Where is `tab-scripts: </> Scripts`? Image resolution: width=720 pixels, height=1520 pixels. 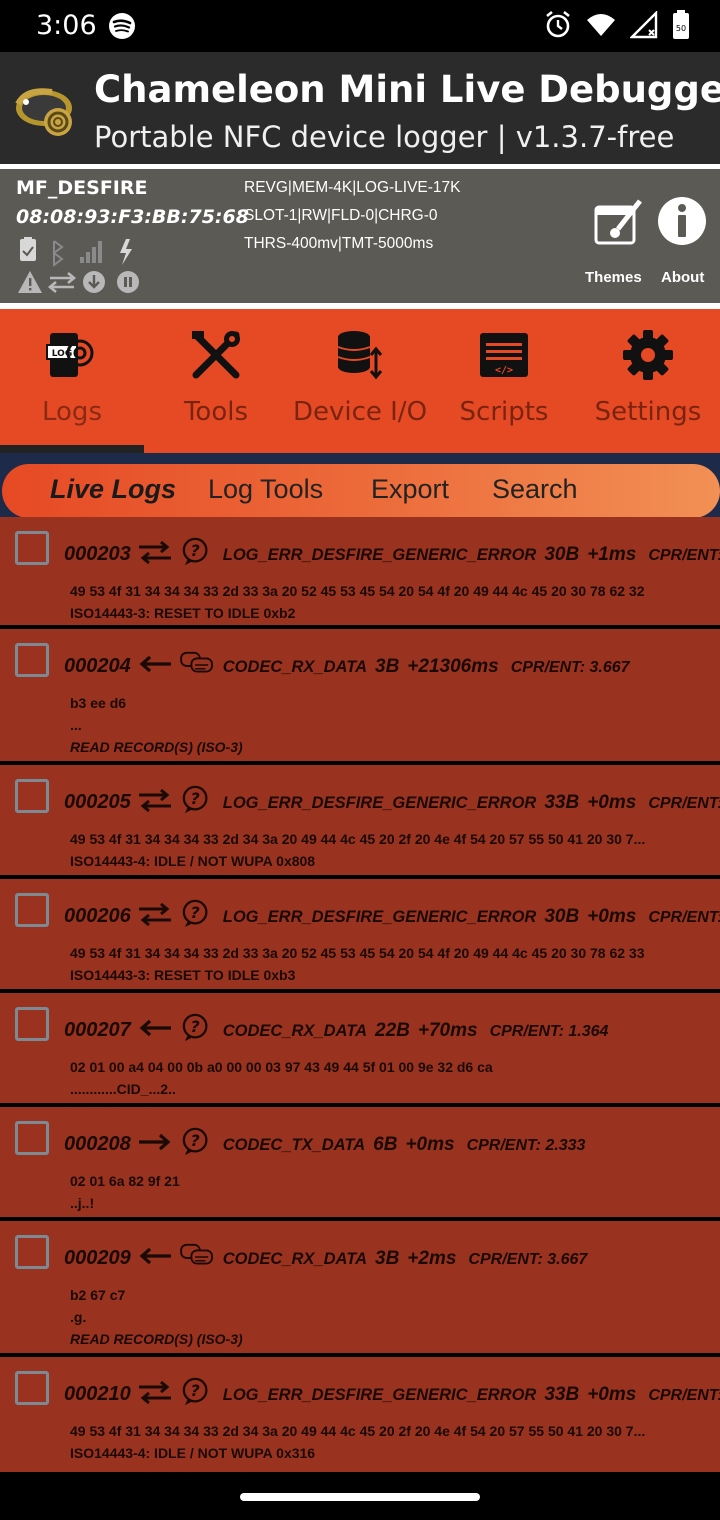
tab-scripts: </> Scripts is located at coordinates (504, 381).